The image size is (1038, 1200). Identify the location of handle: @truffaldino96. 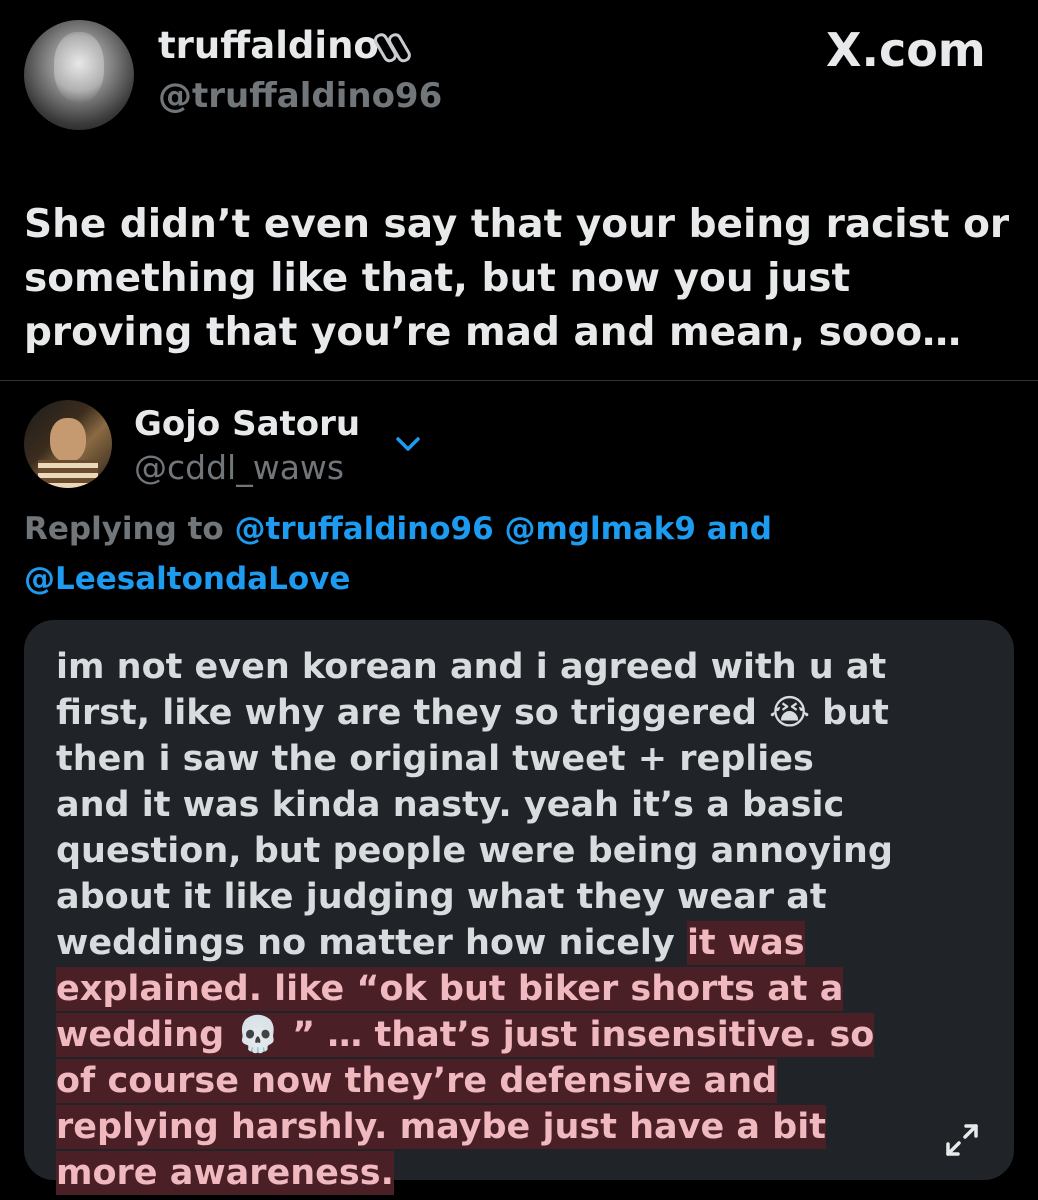
(300, 96).